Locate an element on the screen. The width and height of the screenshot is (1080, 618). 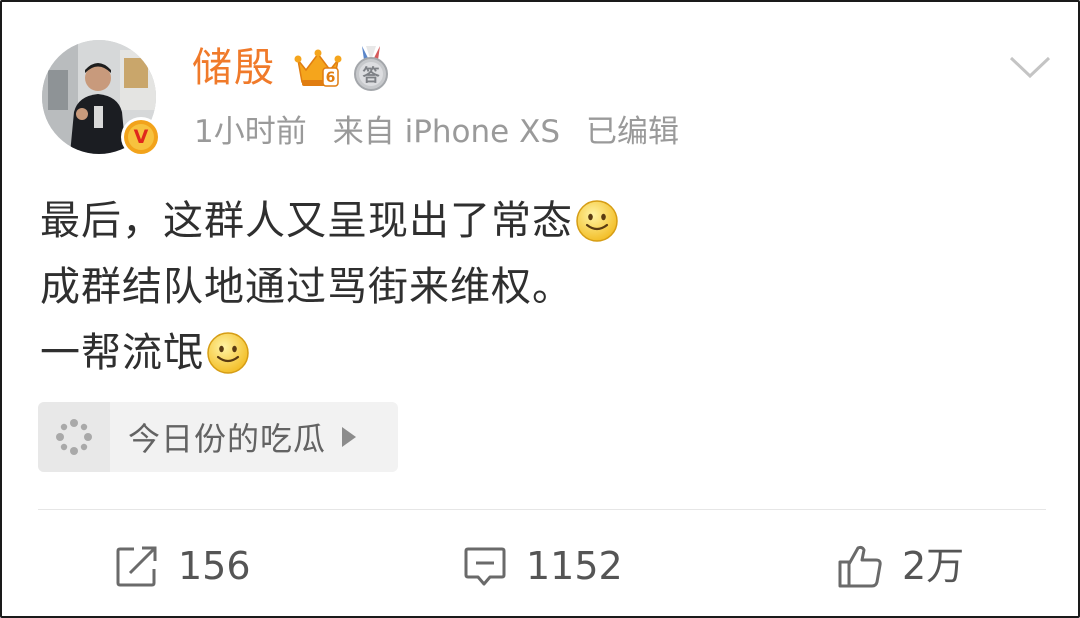
comment-count: 1152 is located at coordinates (574, 566).